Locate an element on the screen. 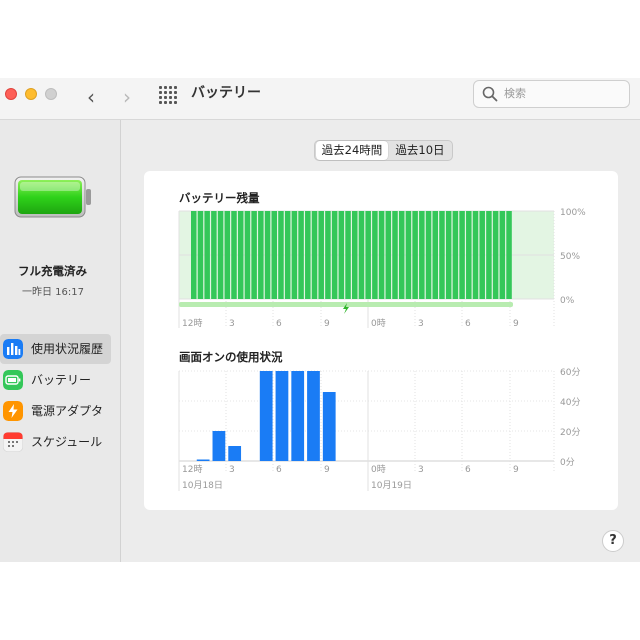 This screenshot has width=640, height=640. battery-ytick-label: 0% is located at coordinates (567, 301).